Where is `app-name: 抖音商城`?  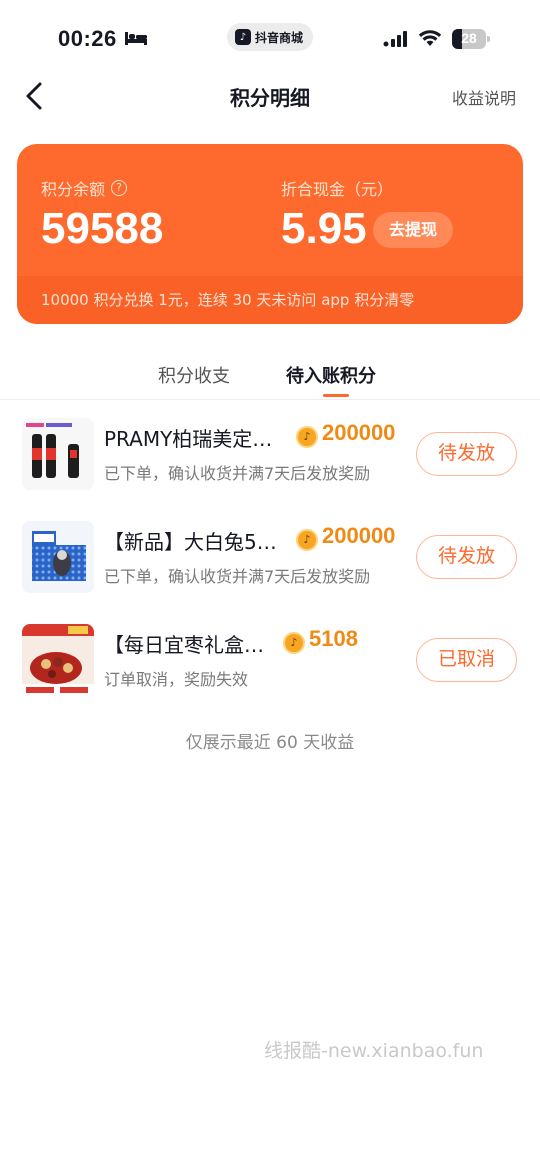 app-name: 抖音商城 is located at coordinates (279, 37).